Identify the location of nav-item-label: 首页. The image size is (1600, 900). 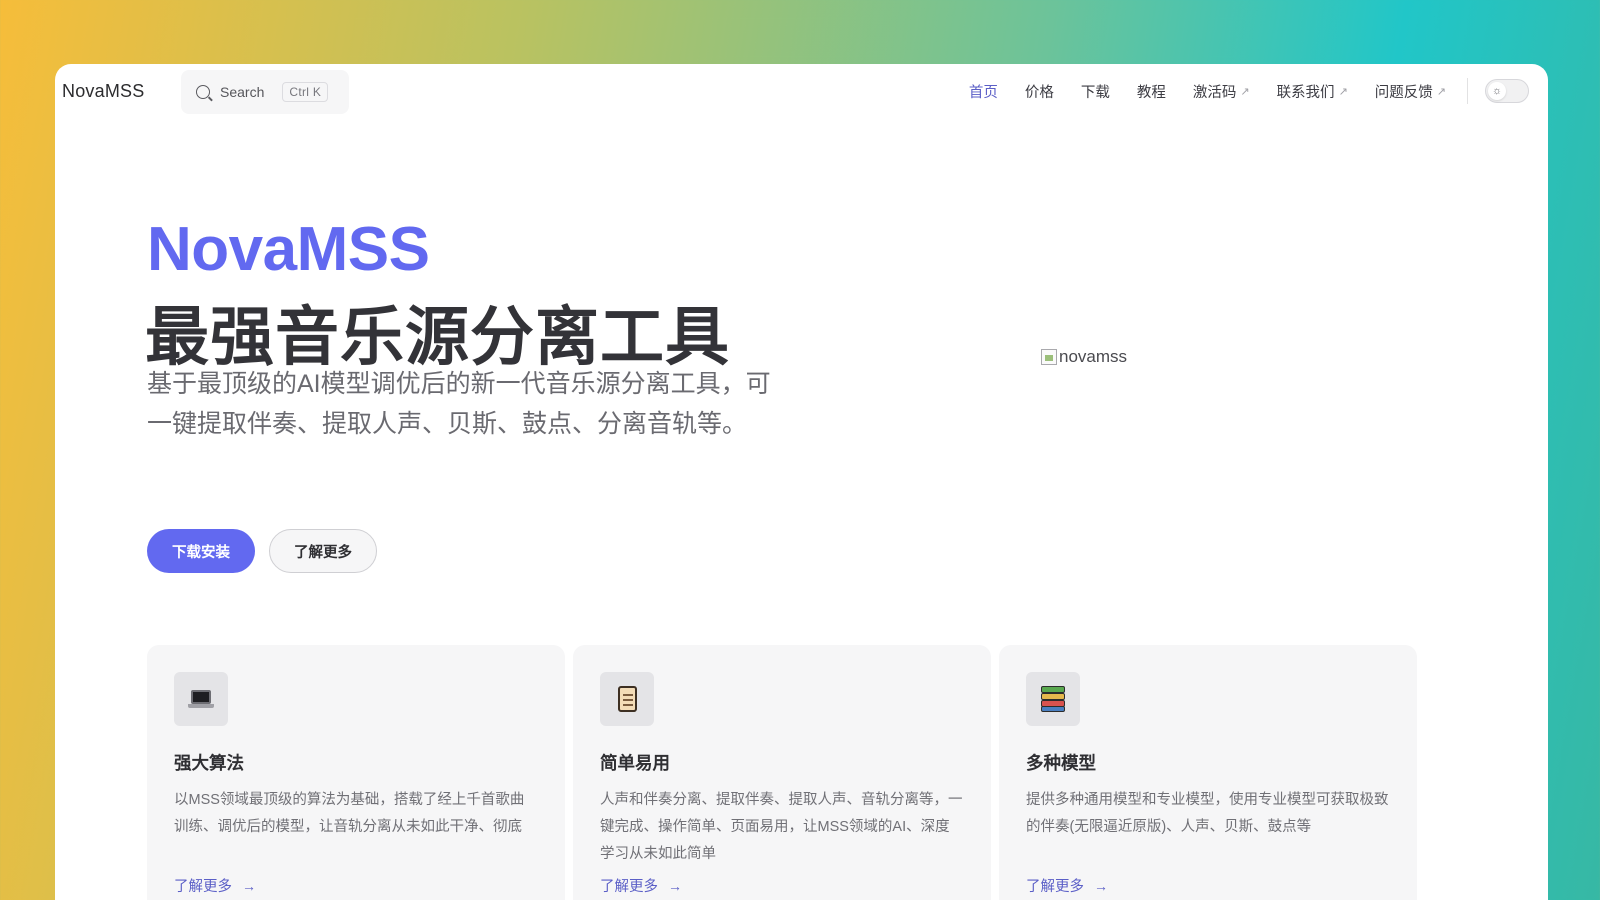
(983, 92).